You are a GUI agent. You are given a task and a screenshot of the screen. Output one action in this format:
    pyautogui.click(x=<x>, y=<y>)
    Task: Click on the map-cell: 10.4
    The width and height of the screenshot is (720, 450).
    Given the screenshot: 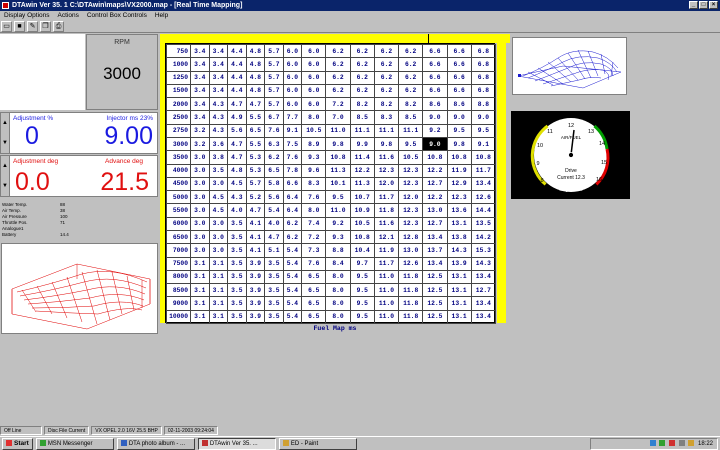 What is the action you would take?
    pyautogui.click(x=362, y=250)
    